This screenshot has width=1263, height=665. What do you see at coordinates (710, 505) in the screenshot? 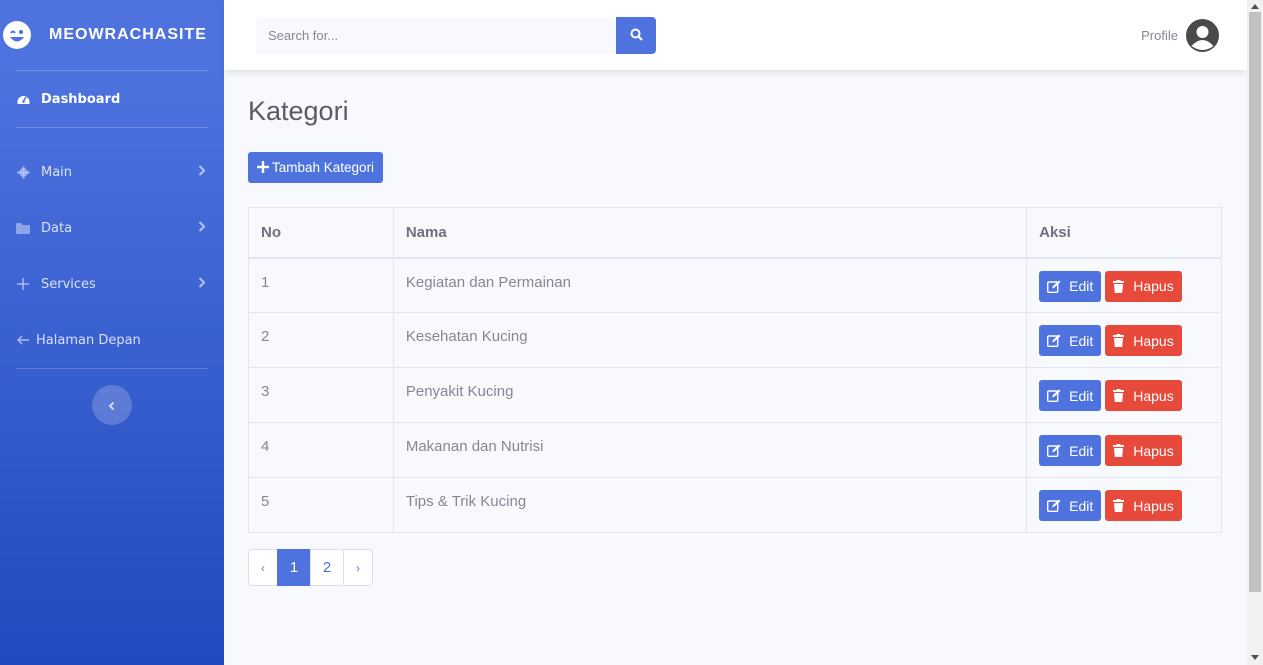
I see `category-name: Tips & Trik Kucing` at bounding box center [710, 505].